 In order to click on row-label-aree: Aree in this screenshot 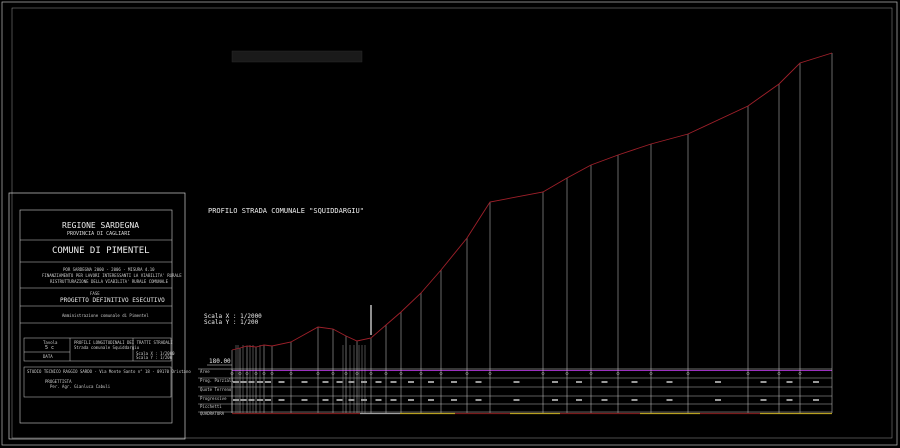, I will do `click(205, 371)`.